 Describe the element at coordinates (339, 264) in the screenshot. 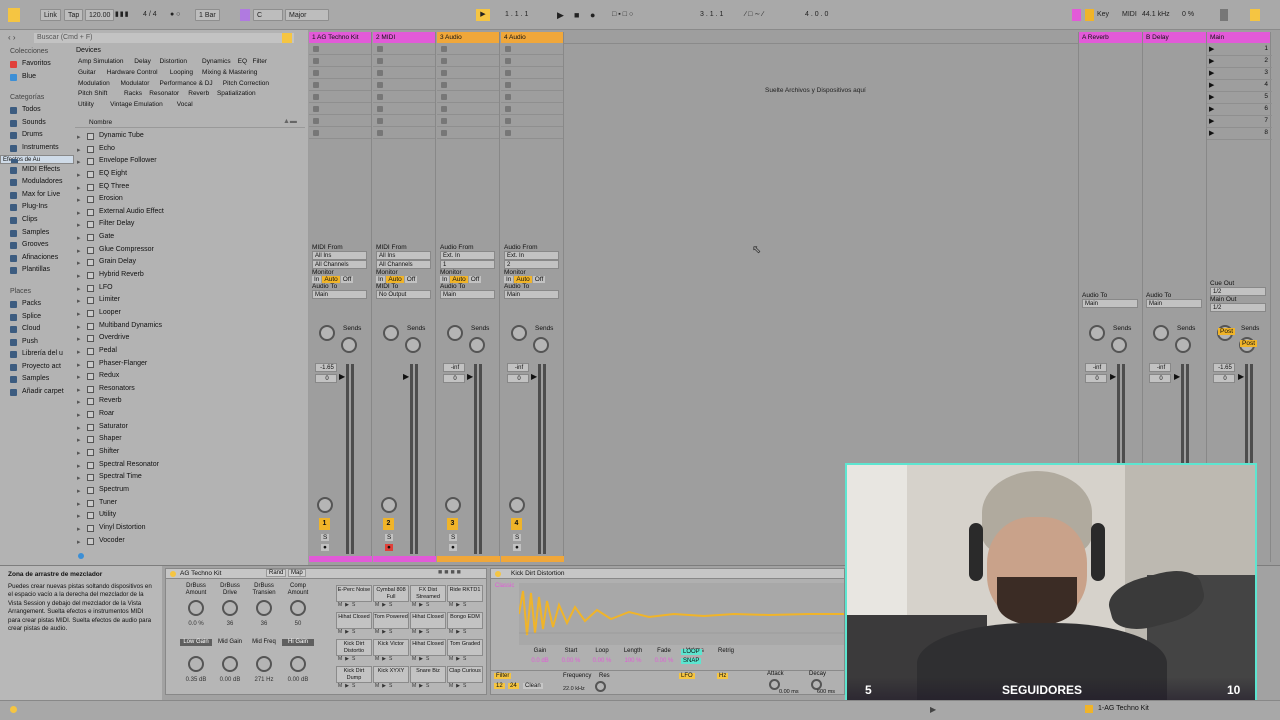

I see `io-channel-select: All Channels` at that location.